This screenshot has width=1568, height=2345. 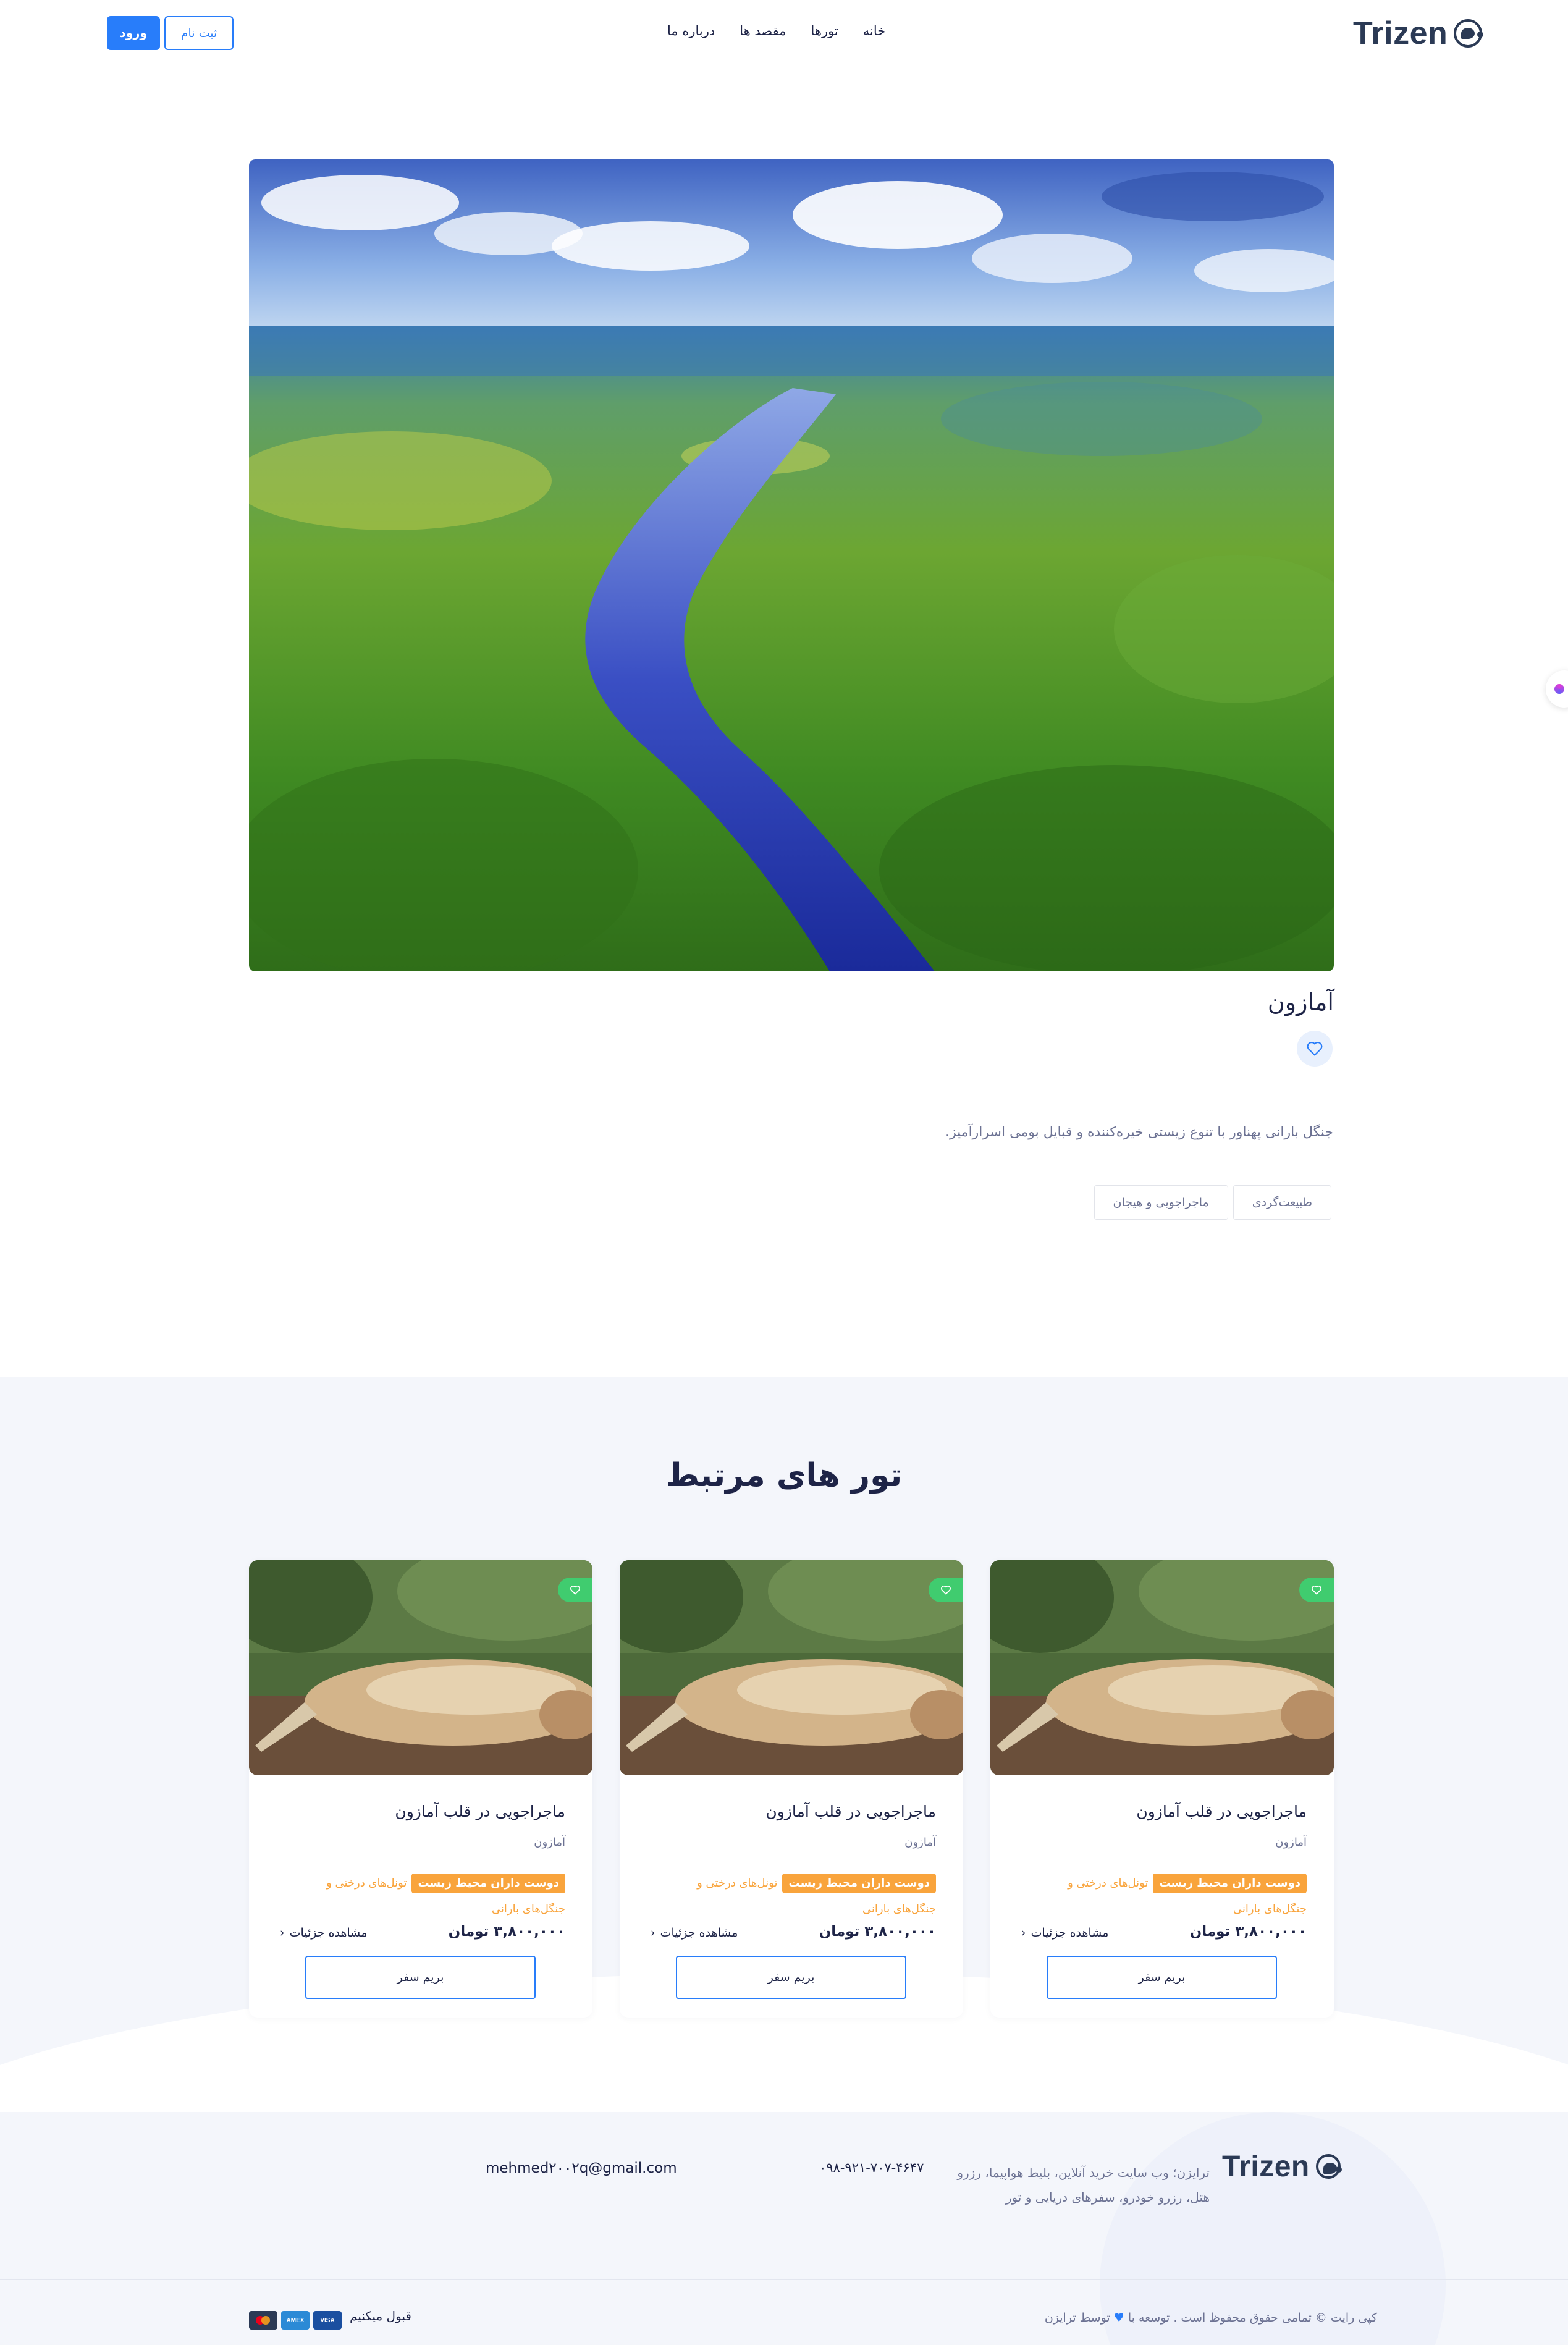 What do you see at coordinates (133, 33) in the screenshot?
I see `login-button: ورود` at bounding box center [133, 33].